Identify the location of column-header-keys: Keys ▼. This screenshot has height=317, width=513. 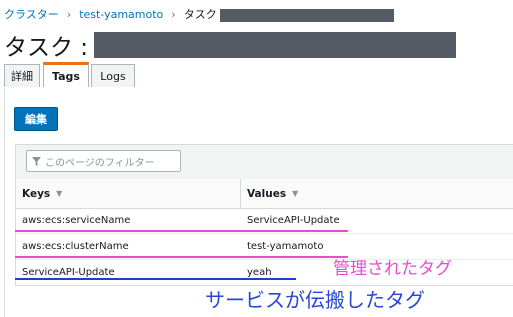
(42, 193).